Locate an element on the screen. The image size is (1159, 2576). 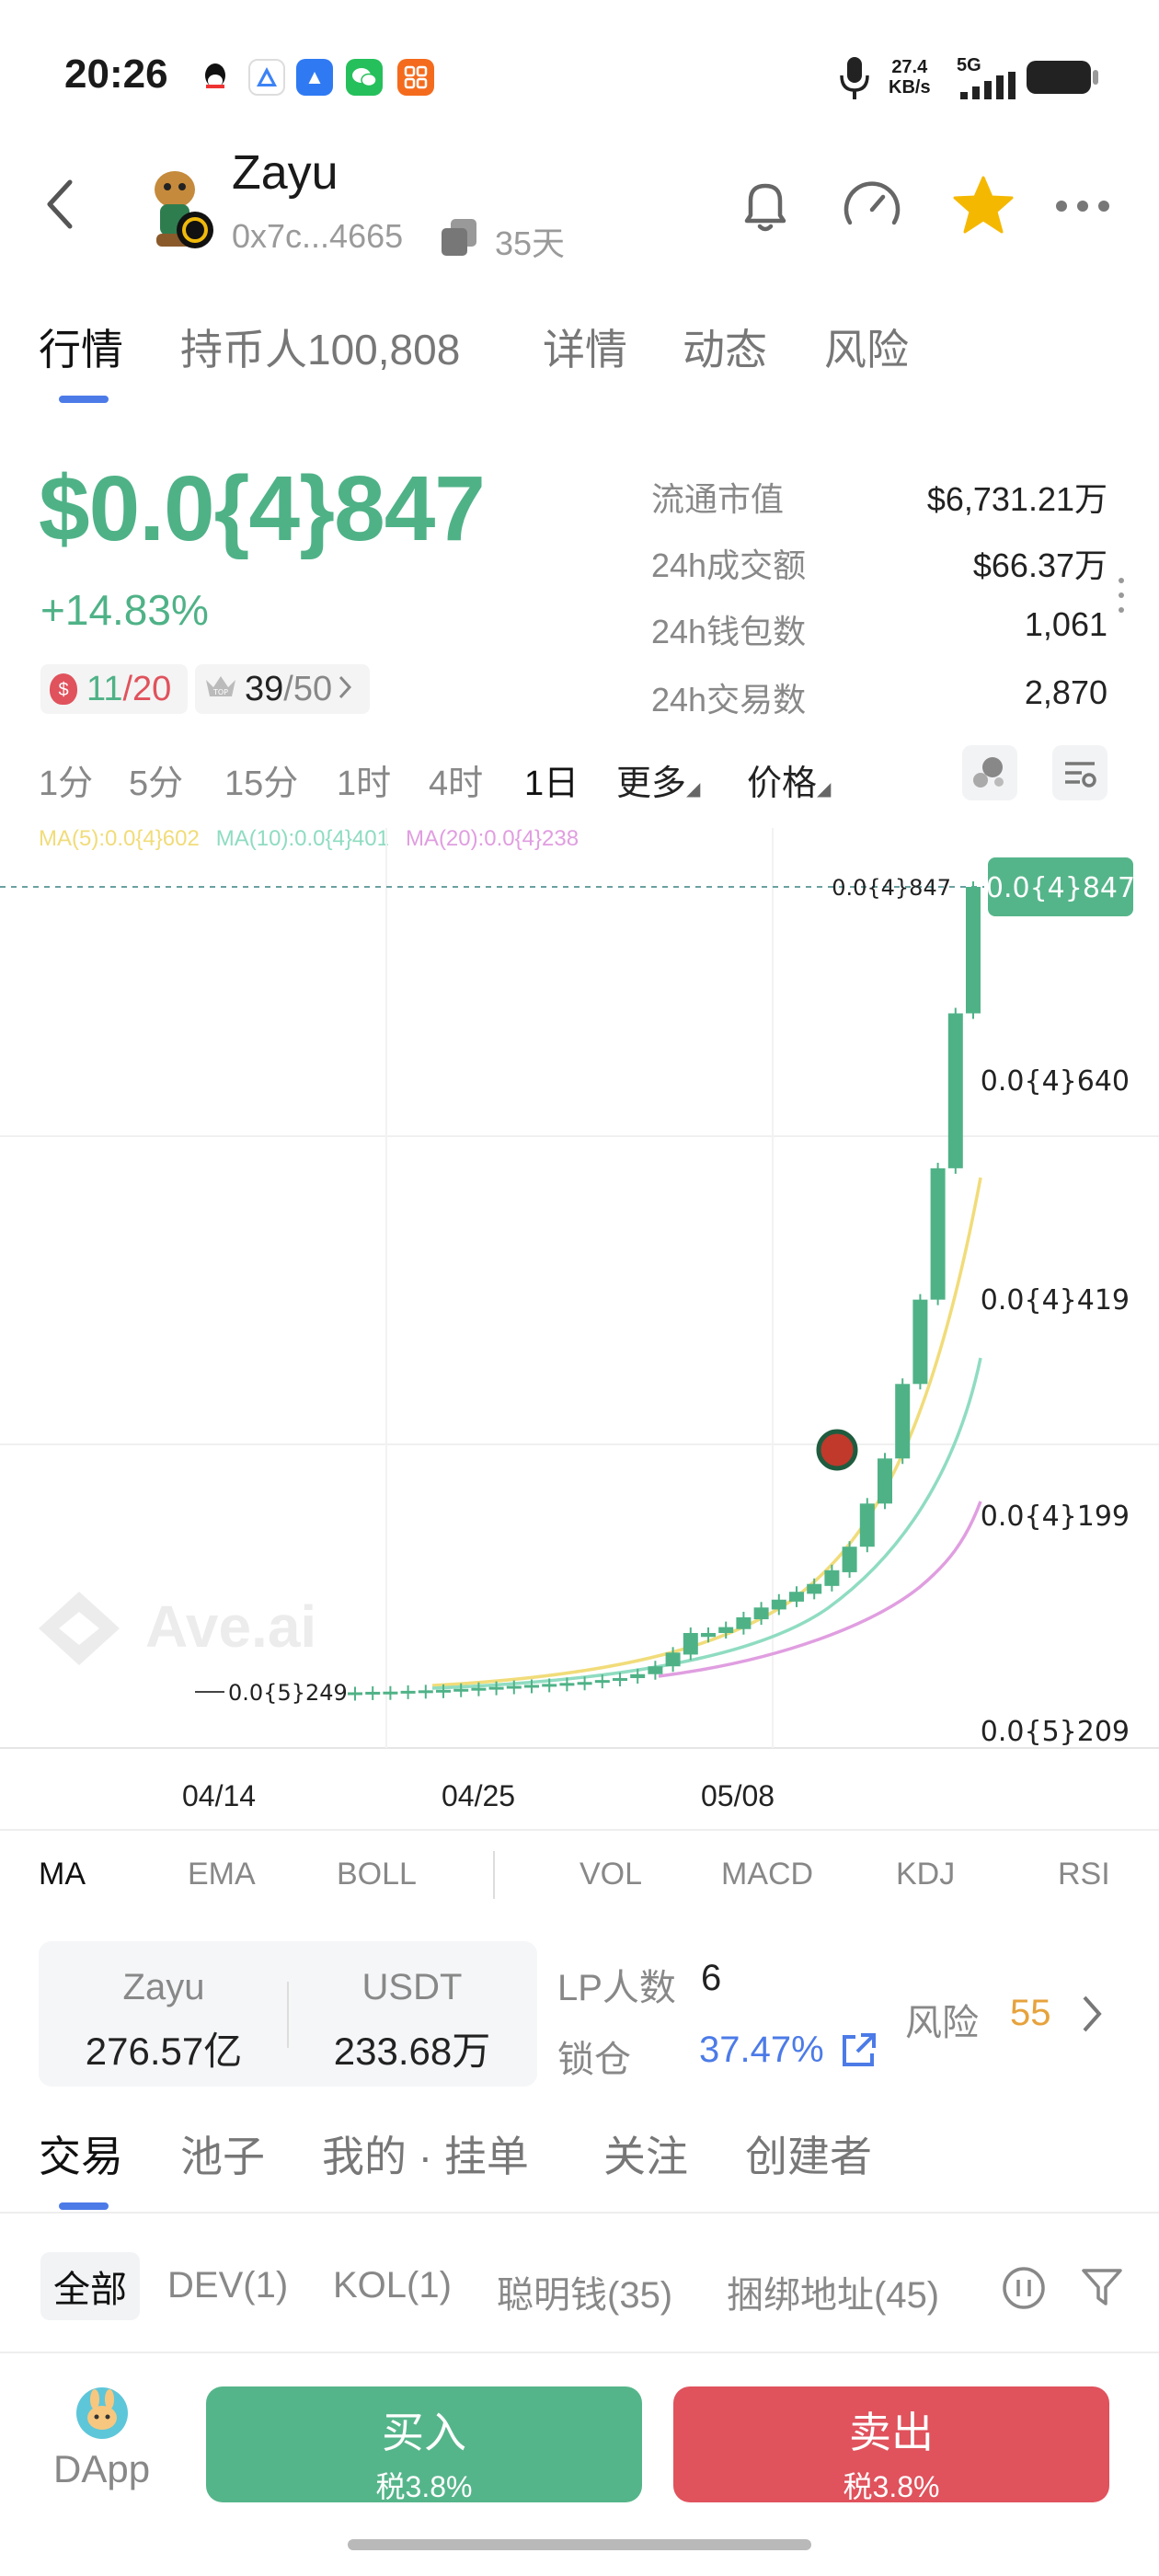
stat-value: 2,870 is located at coordinates (1065, 692).